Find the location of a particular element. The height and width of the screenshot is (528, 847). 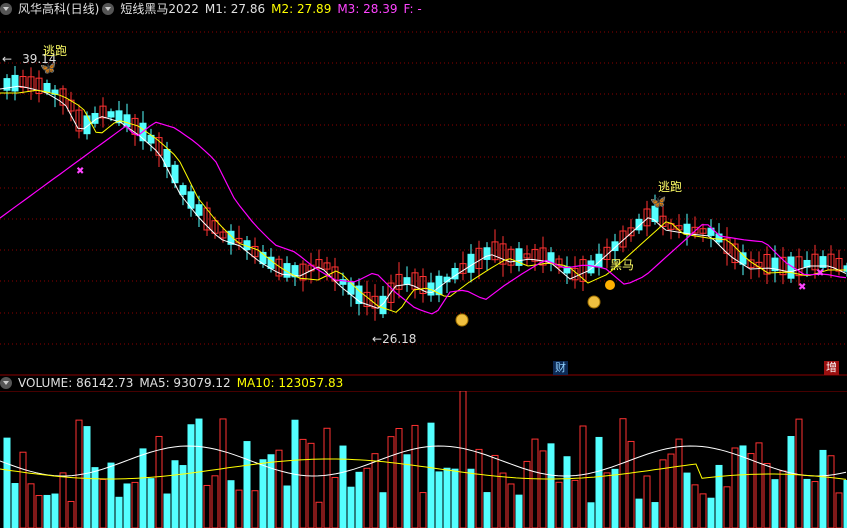

dark-horse-icon is located at coordinates (610, 285).